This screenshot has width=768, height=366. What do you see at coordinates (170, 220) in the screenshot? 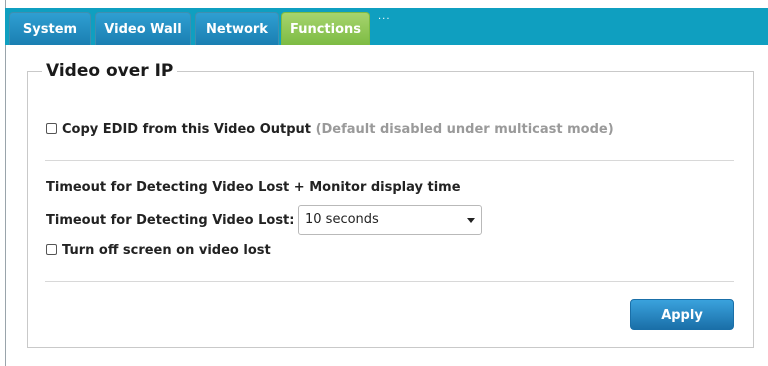
I see `timeout-label: Timeout for Detecting Video Lost:` at bounding box center [170, 220].